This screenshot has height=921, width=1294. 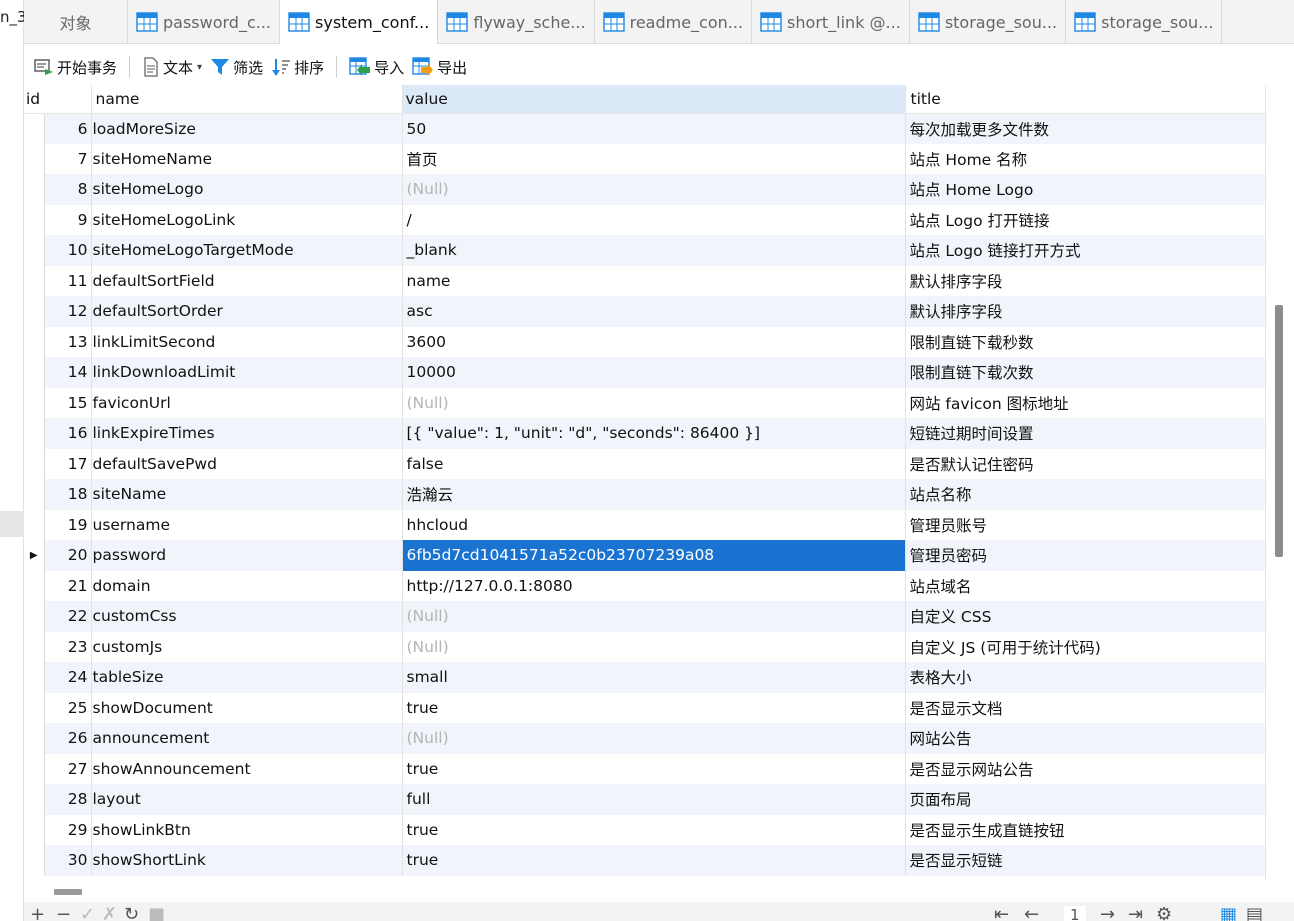 I want to click on column-header-value: value, so click(x=654, y=99).